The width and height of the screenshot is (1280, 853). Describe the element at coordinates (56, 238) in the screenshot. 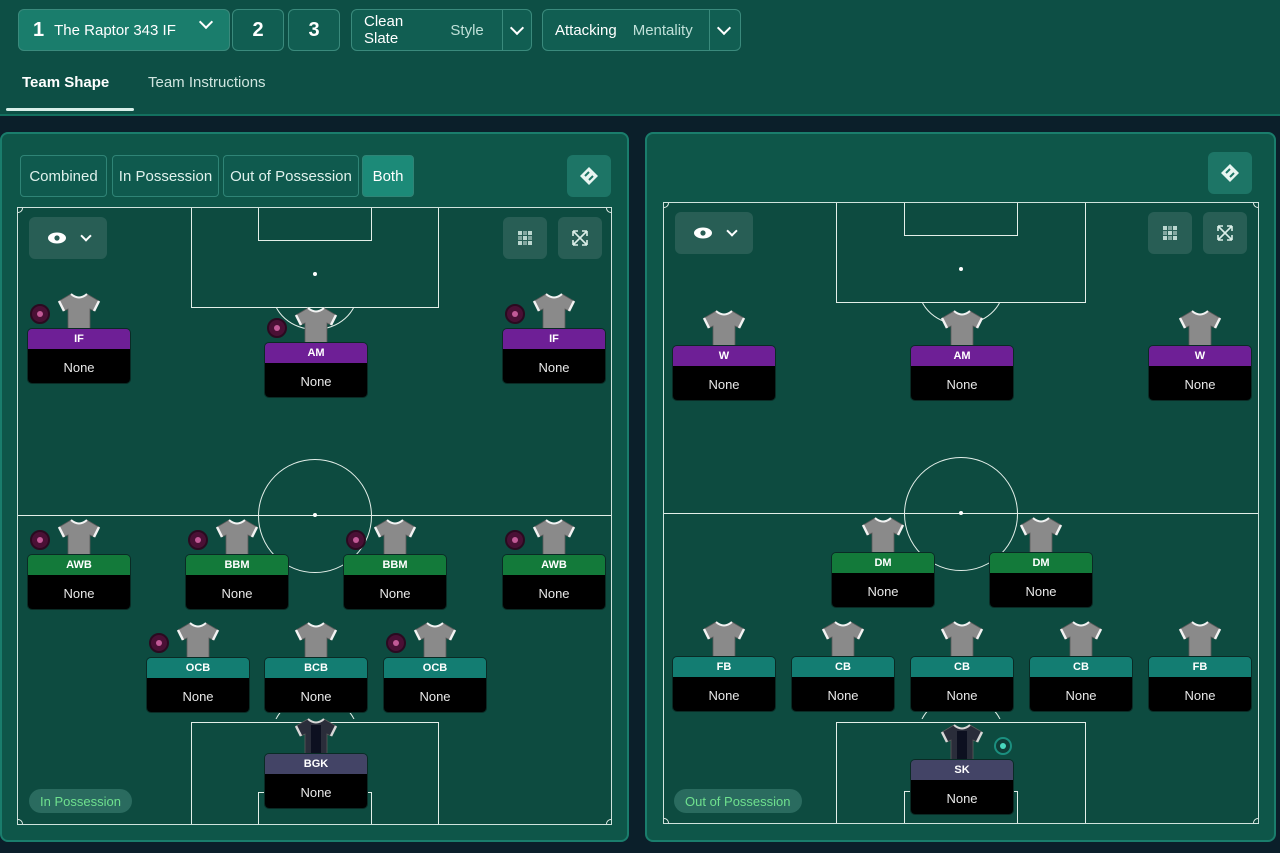

I see `eye-icon` at that location.